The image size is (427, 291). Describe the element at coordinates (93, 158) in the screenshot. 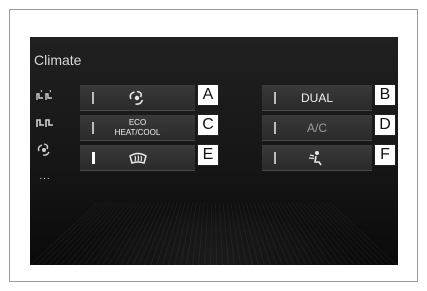

I see `indicator-light-on` at that location.